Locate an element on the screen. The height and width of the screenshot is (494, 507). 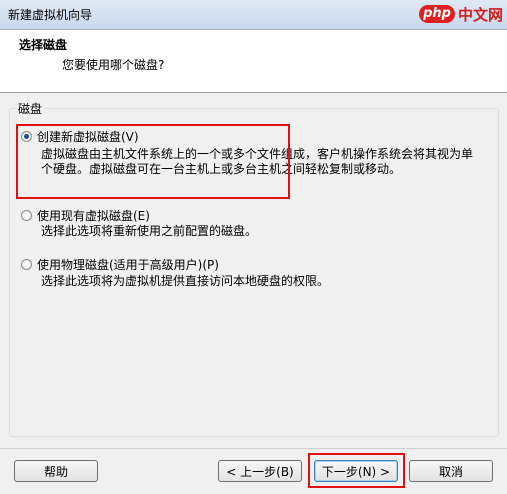
title-bar: 新建虚拟机向导 php 中文网 is located at coordinates (253, 15).